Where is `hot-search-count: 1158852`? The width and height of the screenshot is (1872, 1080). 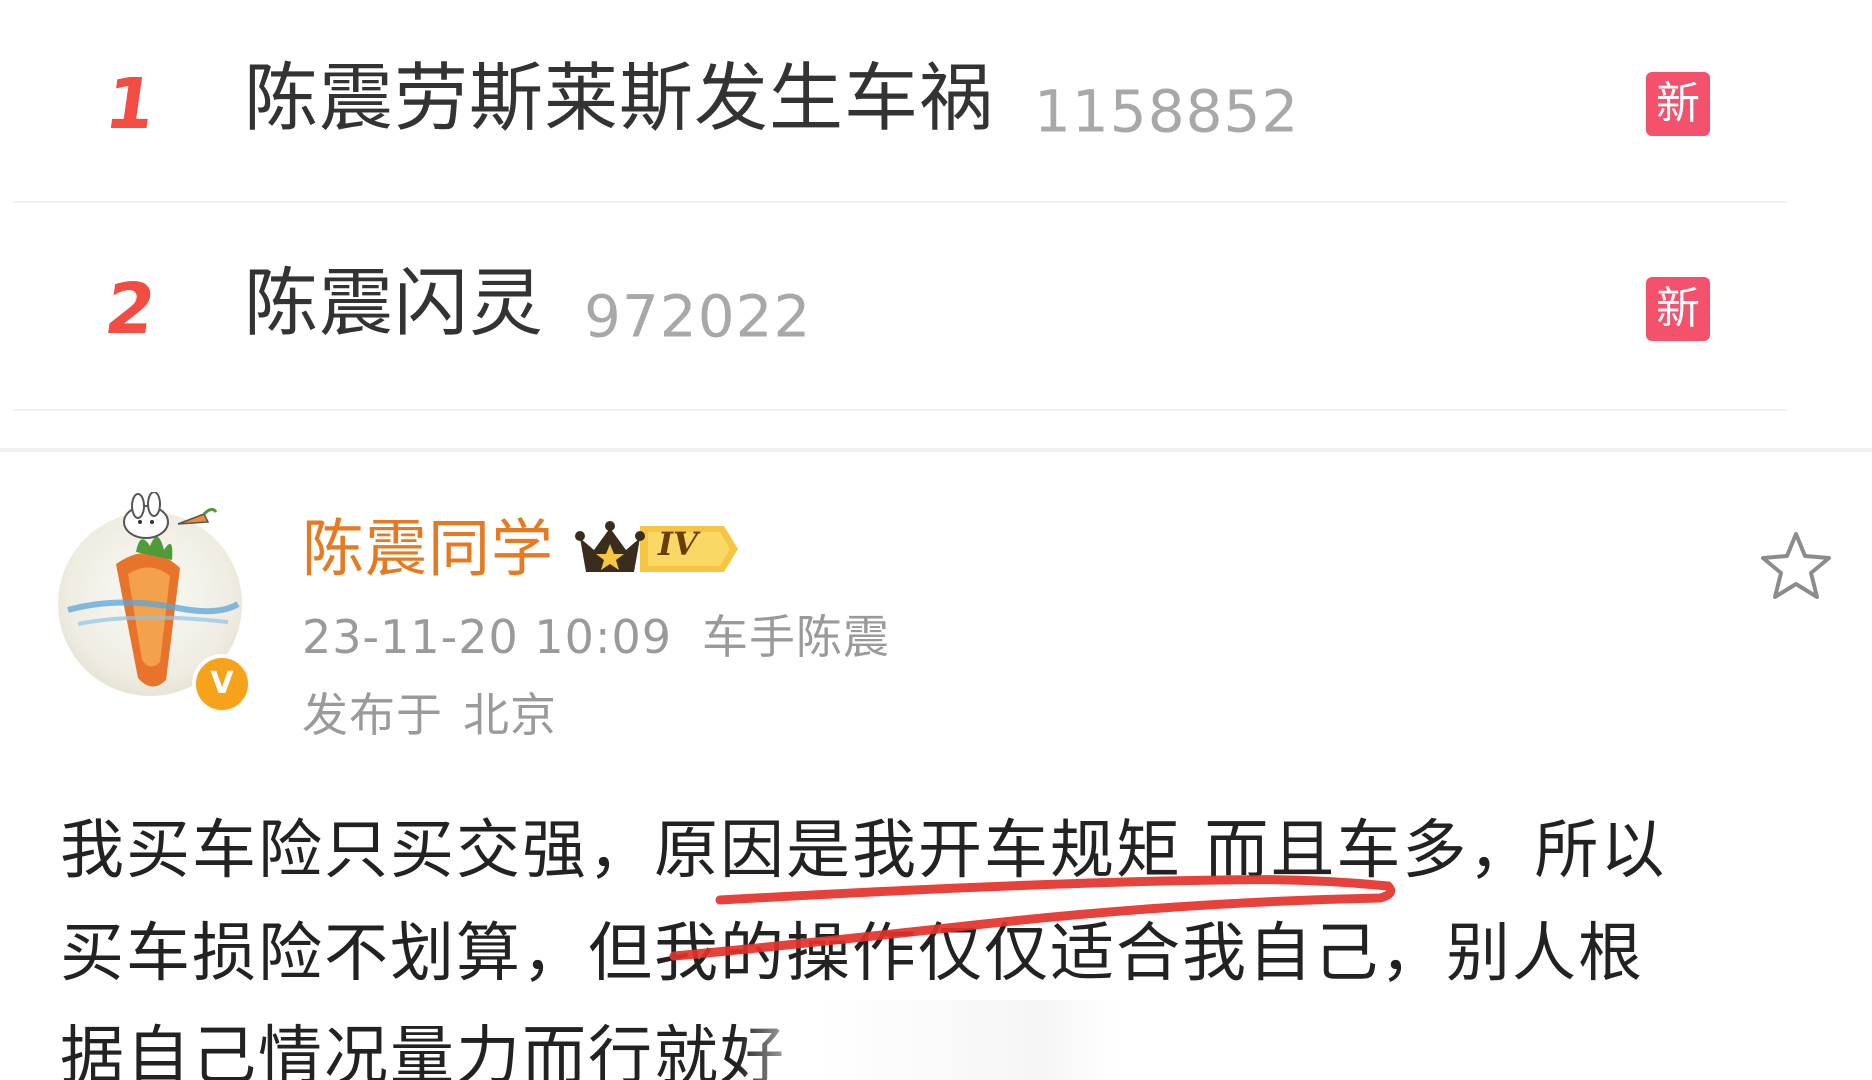
hot-search-count: 1158852 is located at coordinates (1167, 111).